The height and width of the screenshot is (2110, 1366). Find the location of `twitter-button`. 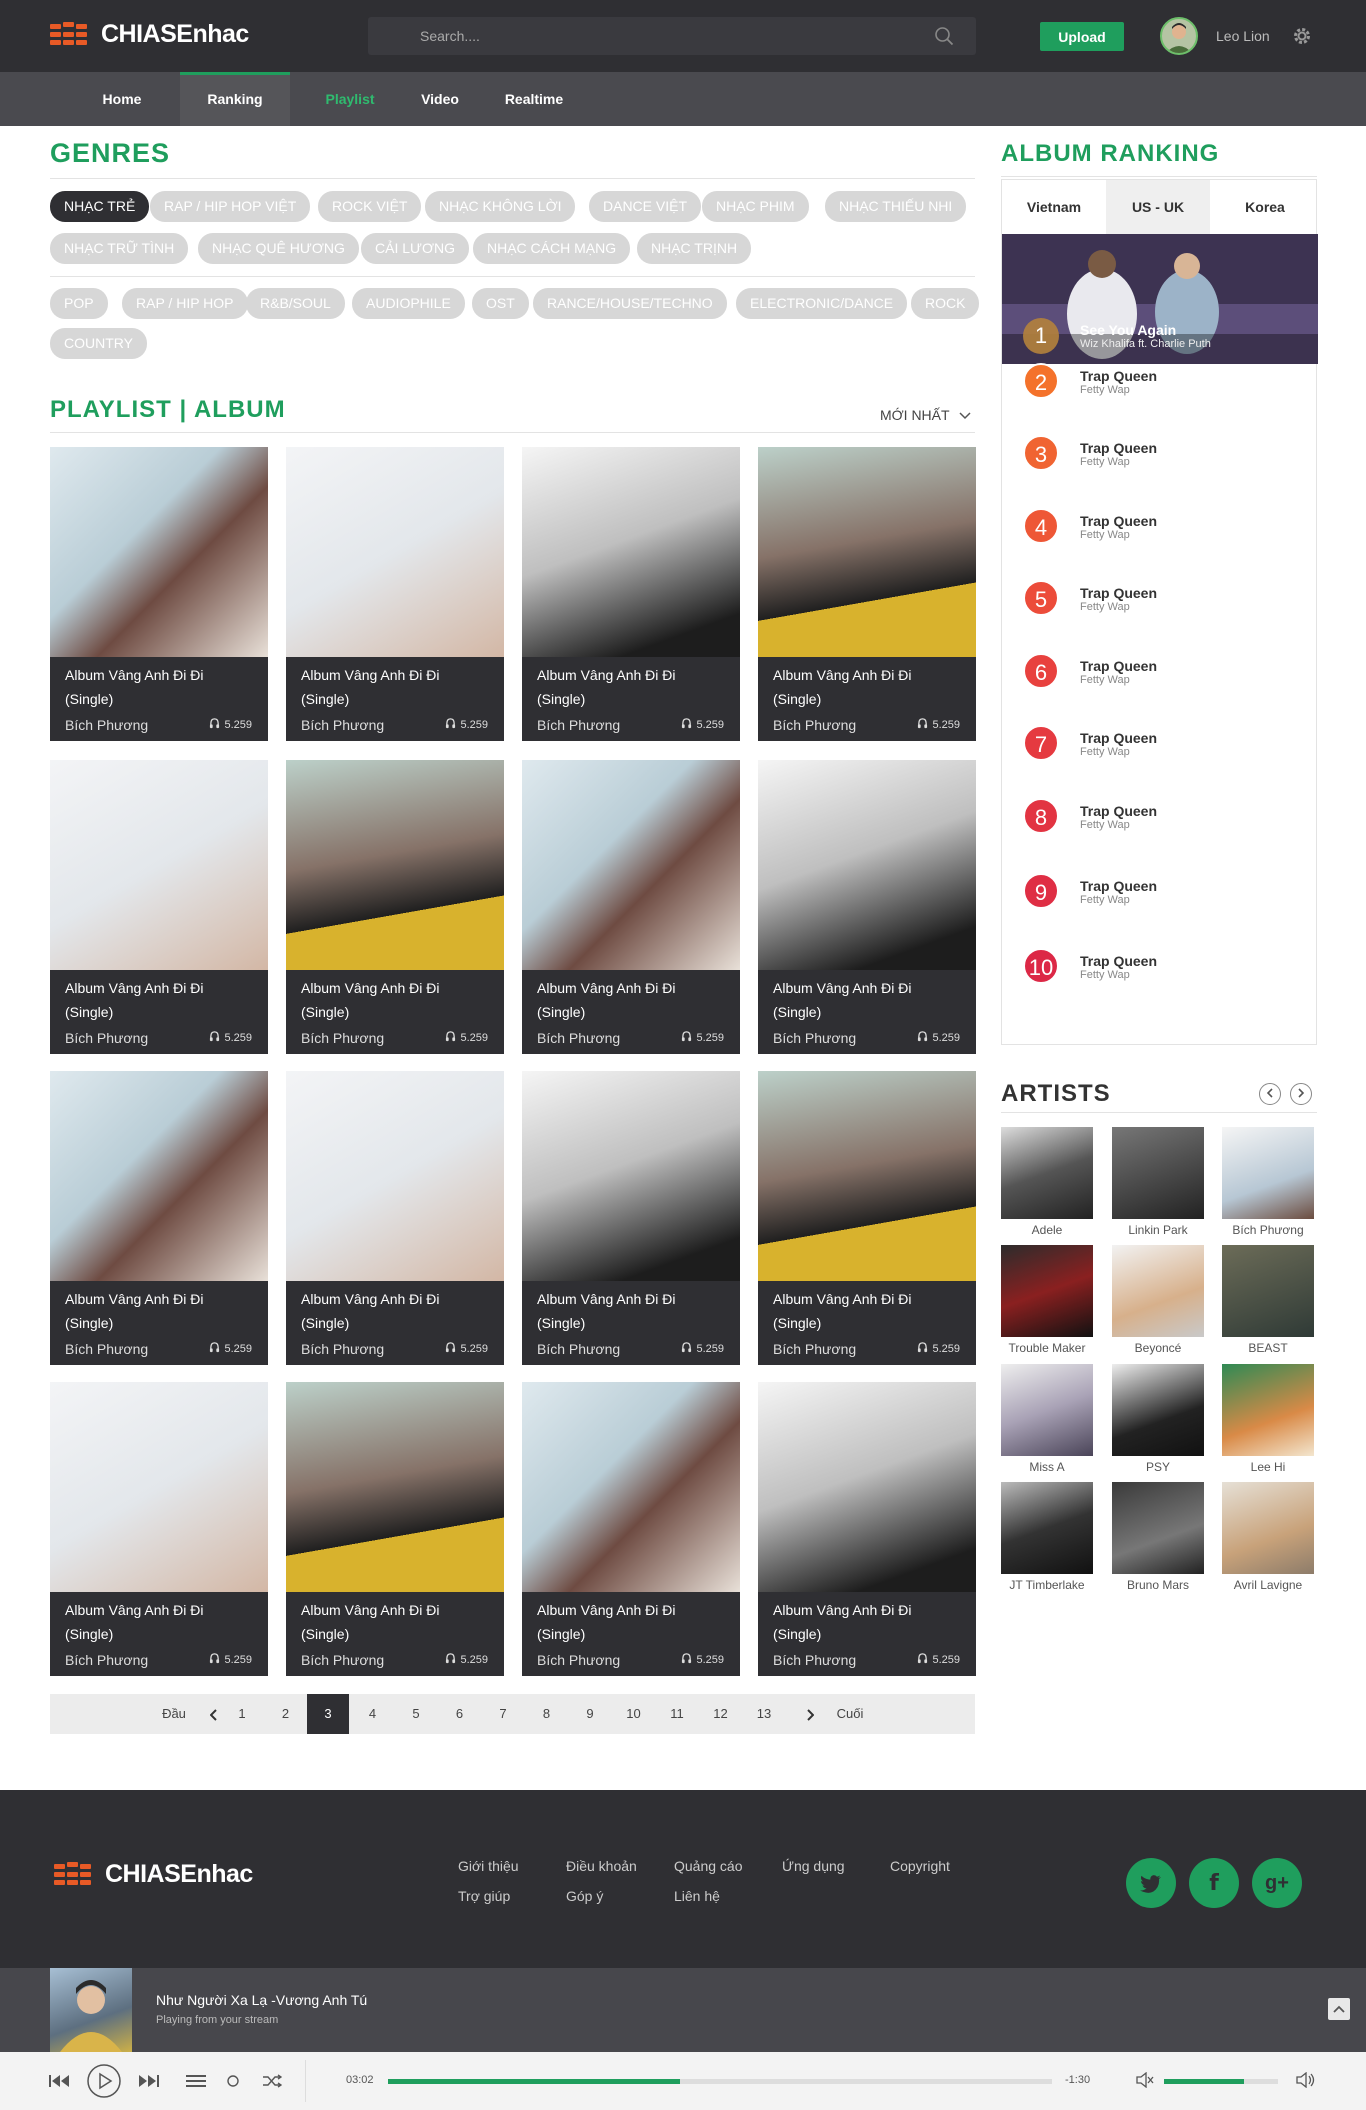

twitter-button is located at coordinates (1151, 1883).